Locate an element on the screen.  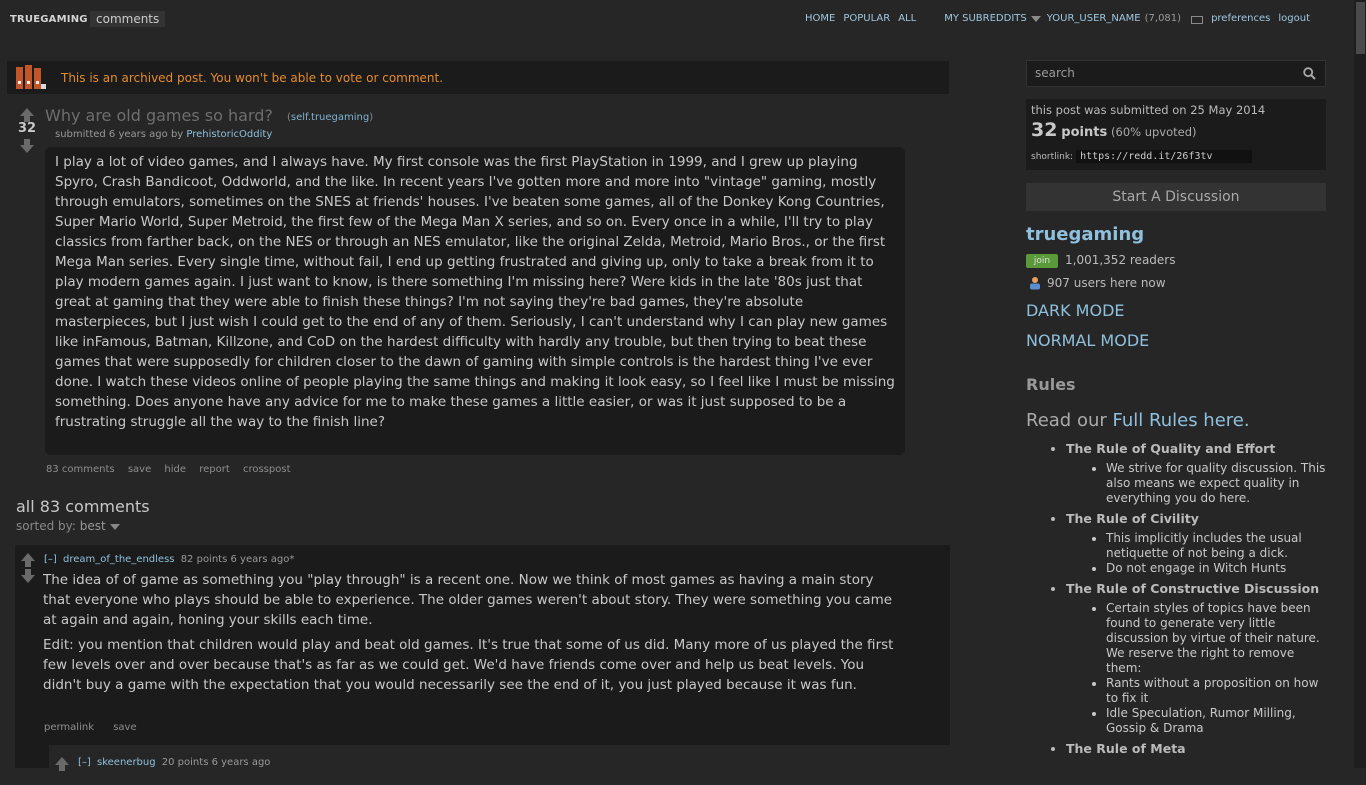
search-box is located at coordinates (1176, 73).